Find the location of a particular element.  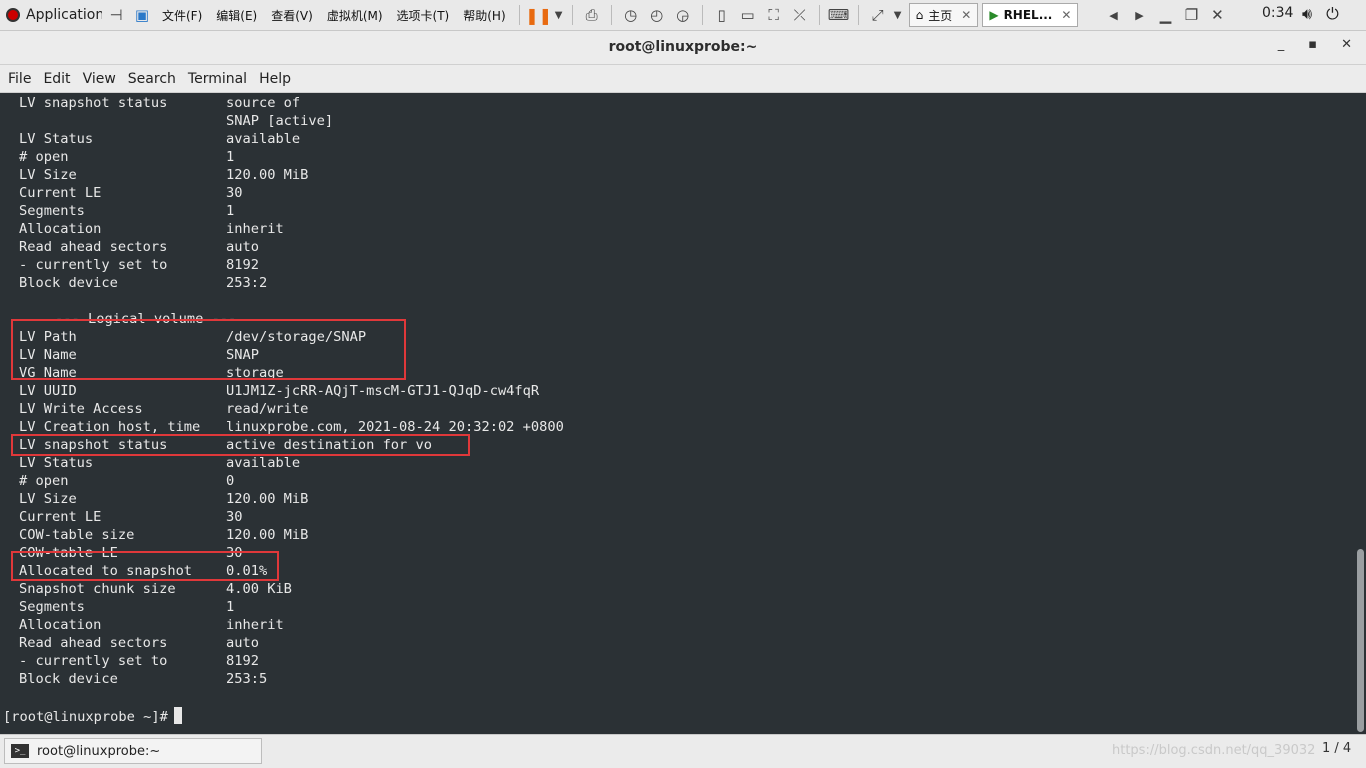

fit-guest-icon: ⛶ is located at coordinates (774, 15).